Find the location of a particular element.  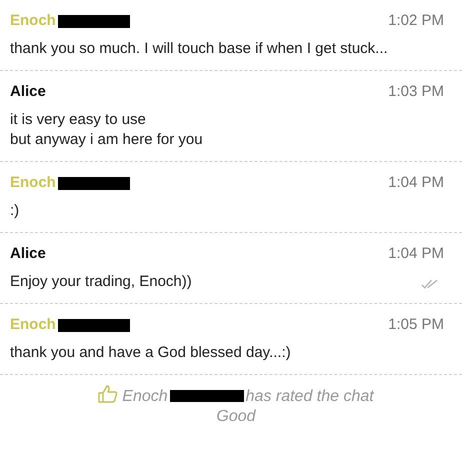

message-text: it is very easy to use but anyway i am here for you is located at coordinates (106, 130).